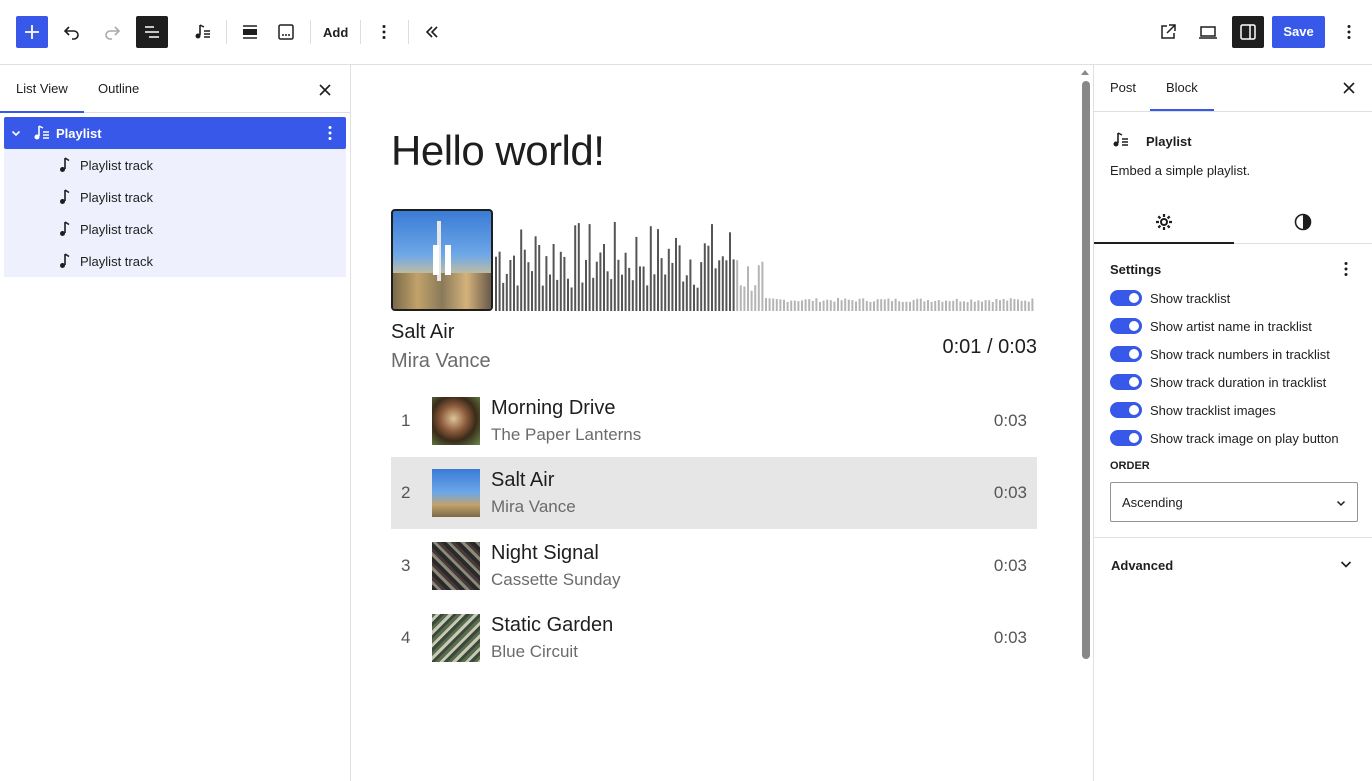 Image resolution: width=1372 pixels, height=781 pixels. I want to click on tab-post: Post, so click(1123, 88).